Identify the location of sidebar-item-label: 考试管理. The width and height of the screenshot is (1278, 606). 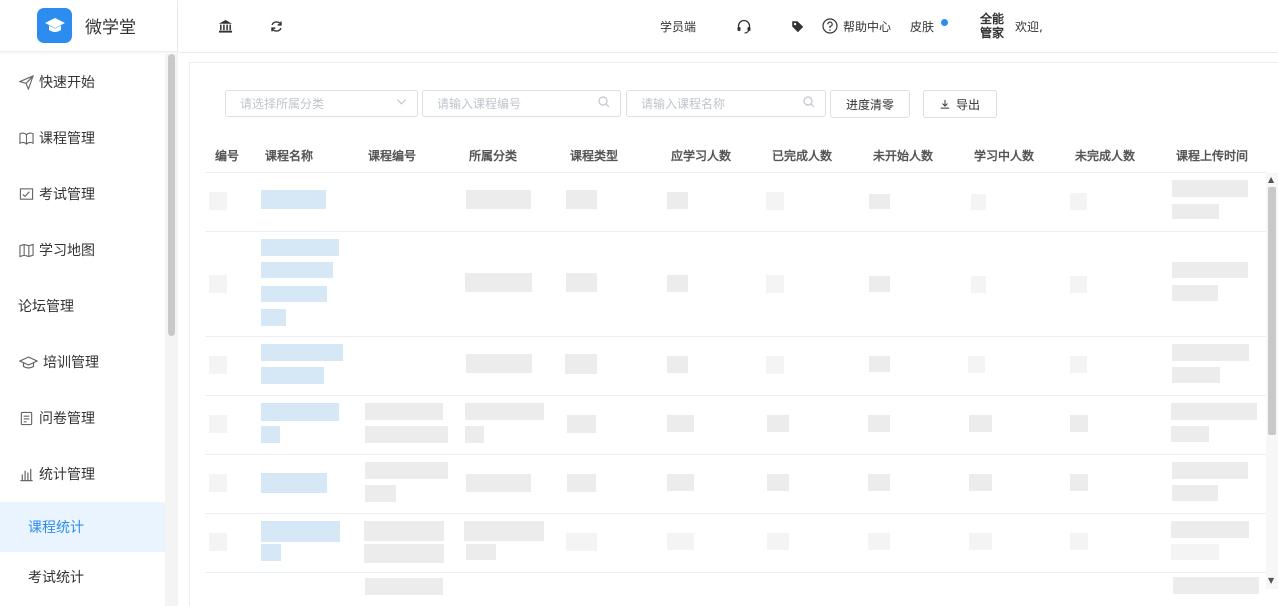
(67, 195).